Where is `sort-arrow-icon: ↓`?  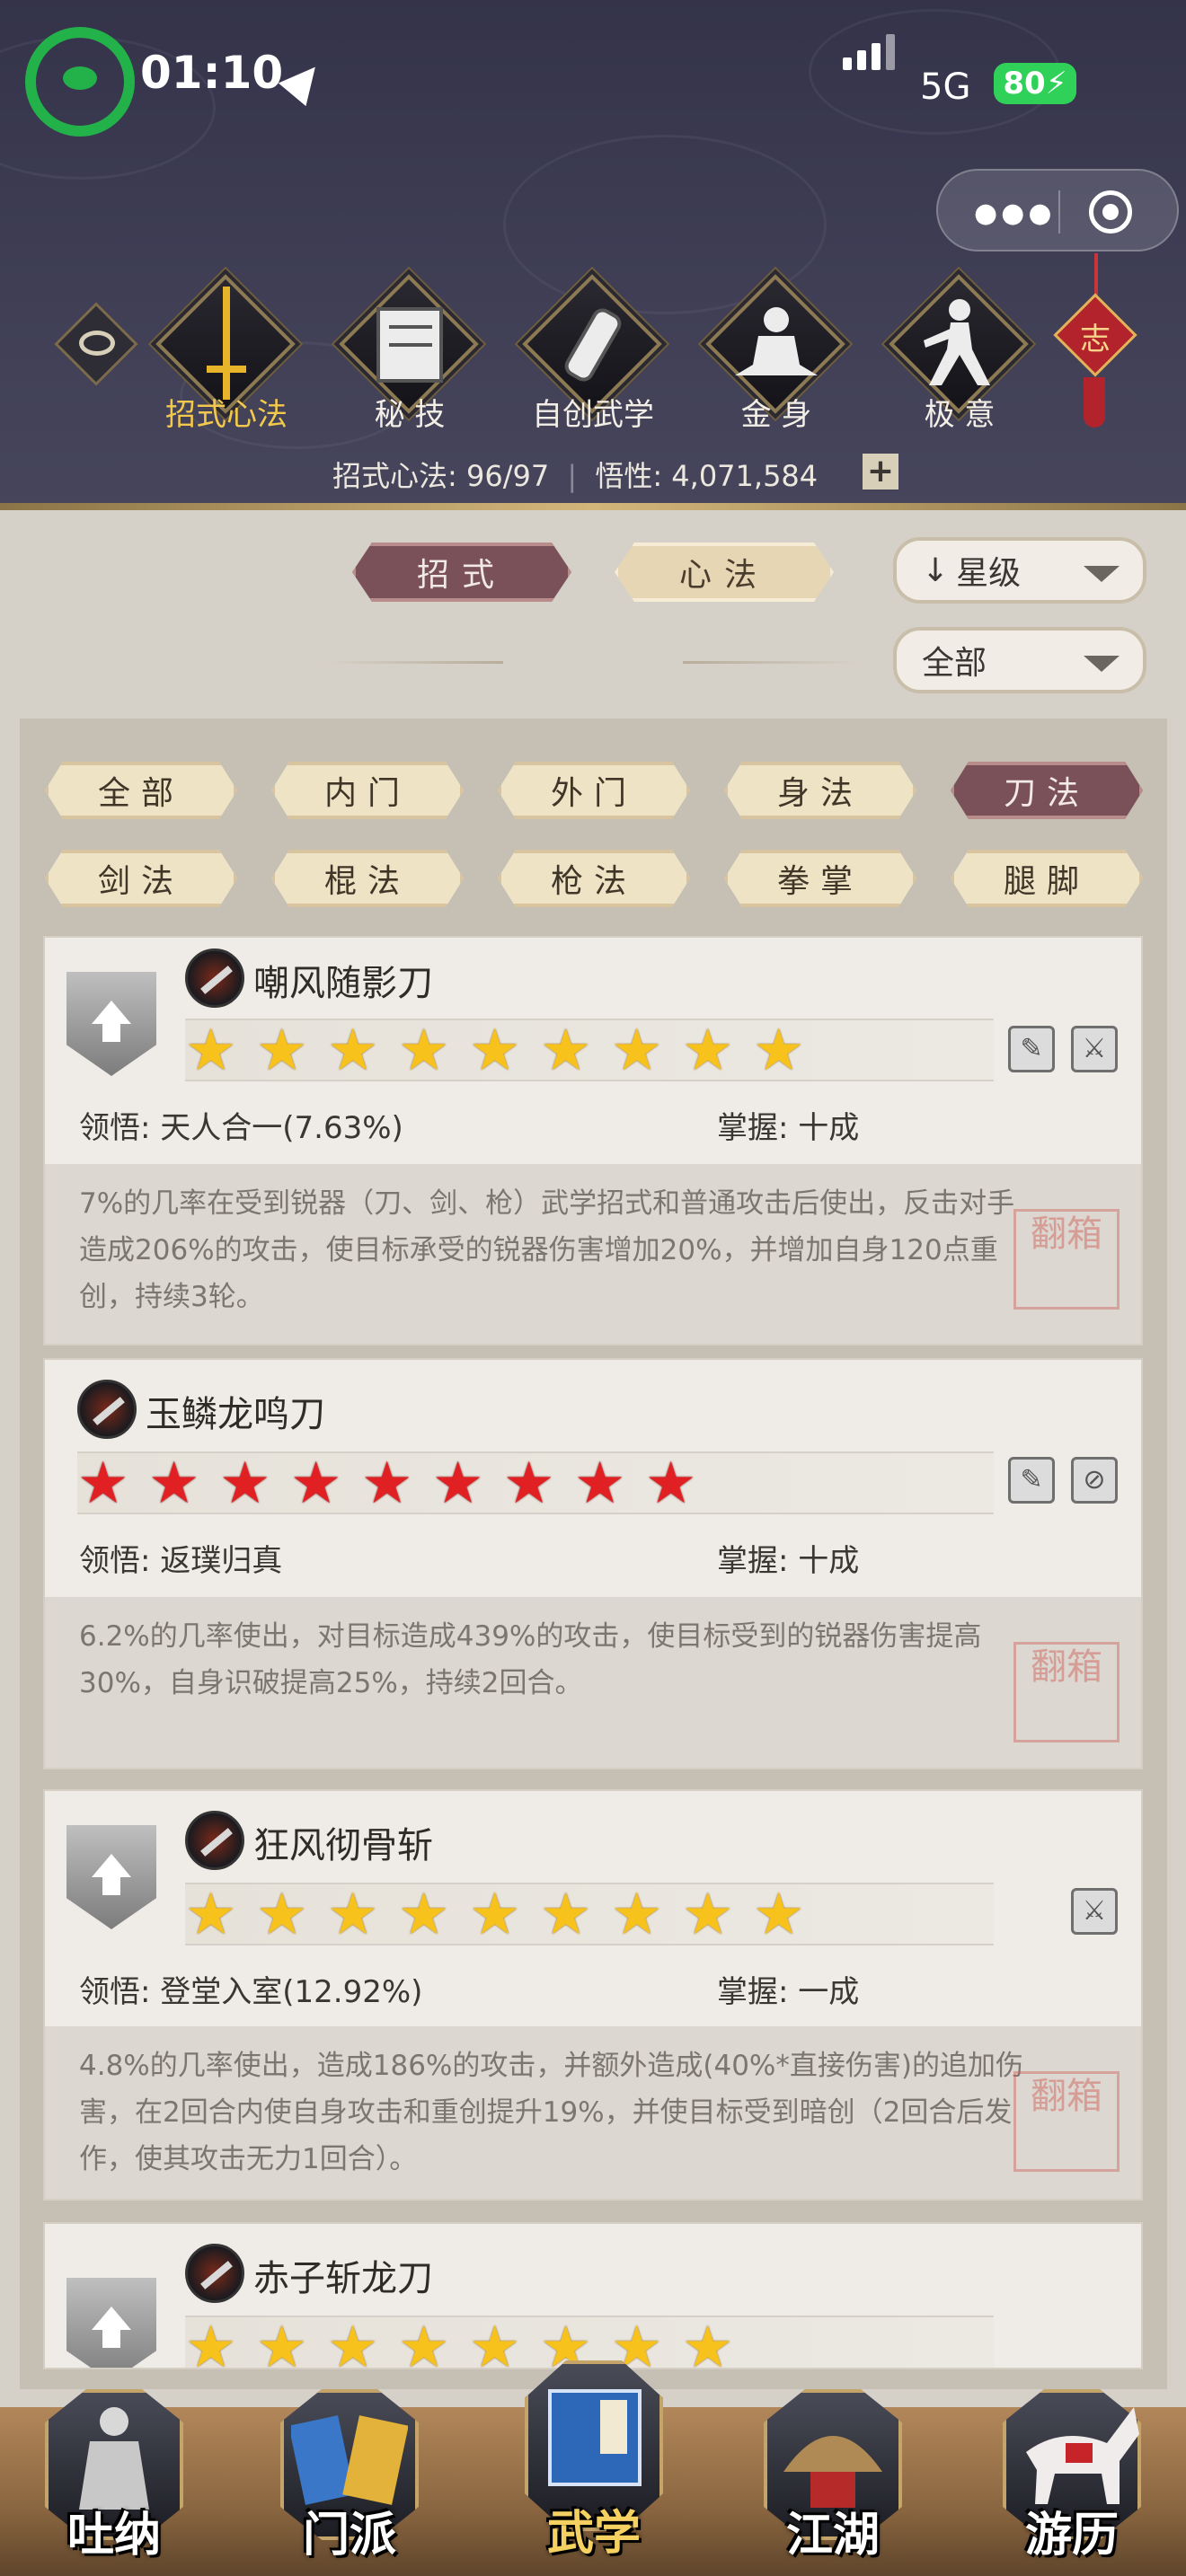 sort-arrow-icon: ↓ is located at coordinates (936, 570).